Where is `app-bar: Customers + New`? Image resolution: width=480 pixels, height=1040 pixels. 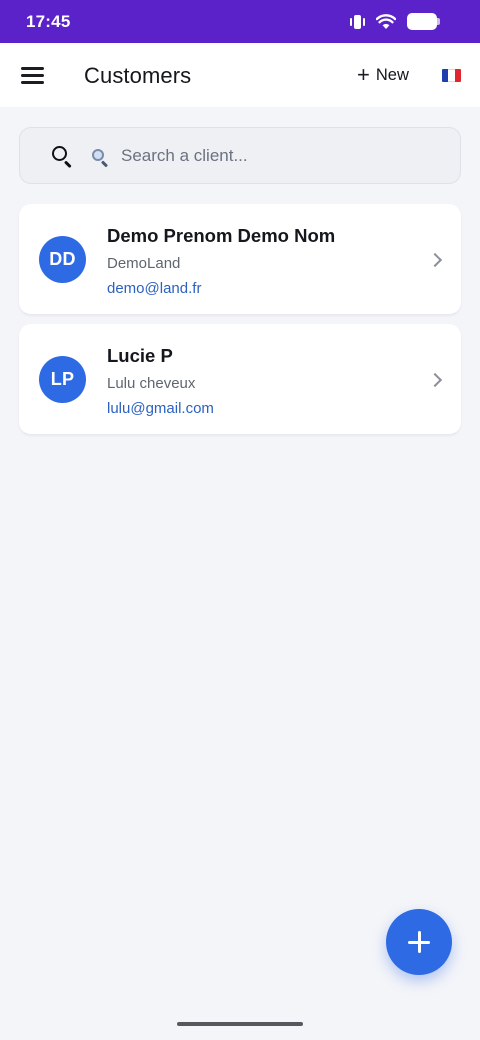
app-bar: Customers + New is located at coordinates (240, 75).